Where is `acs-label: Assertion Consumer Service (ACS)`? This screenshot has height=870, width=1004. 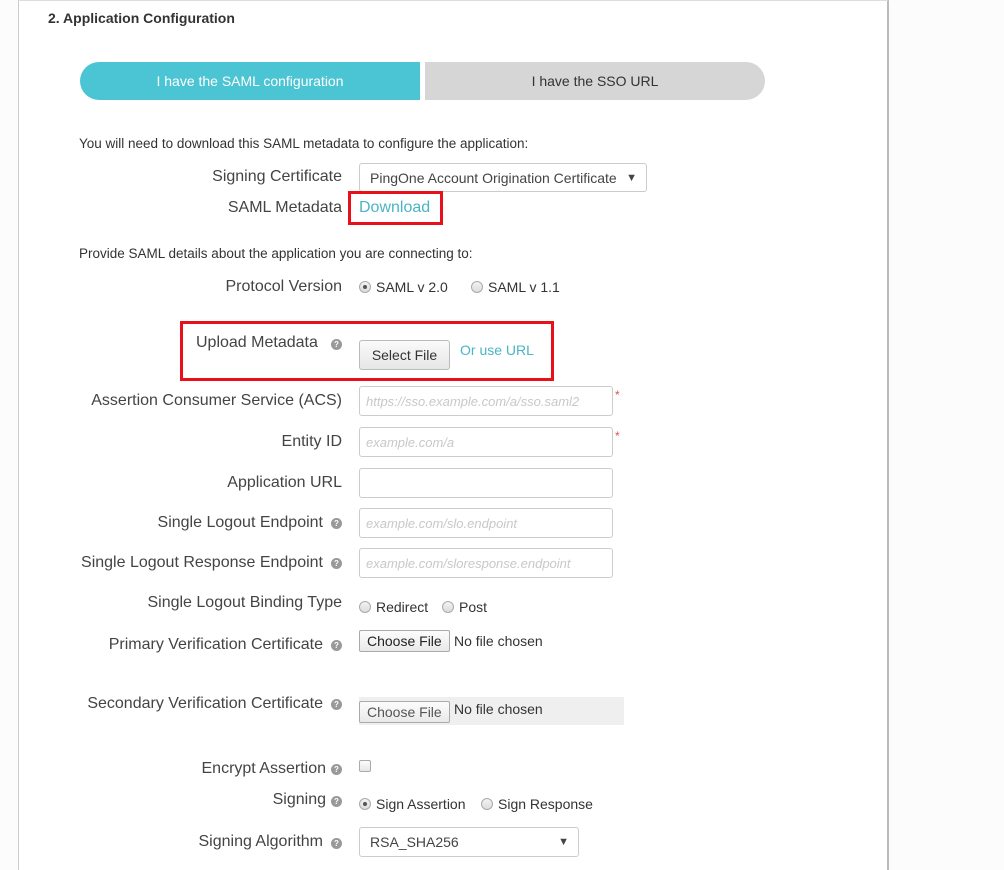 acs-label: Assertion Consumer Service (ACS) is located at coordinates (216, 400).